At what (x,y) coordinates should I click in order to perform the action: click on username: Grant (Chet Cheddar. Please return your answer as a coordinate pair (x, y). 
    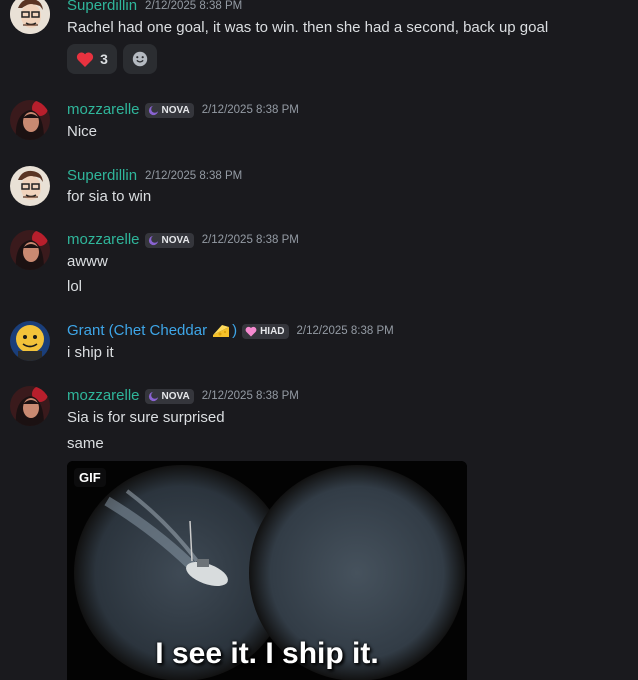
    Looking at the image, I should click on (137, 331).